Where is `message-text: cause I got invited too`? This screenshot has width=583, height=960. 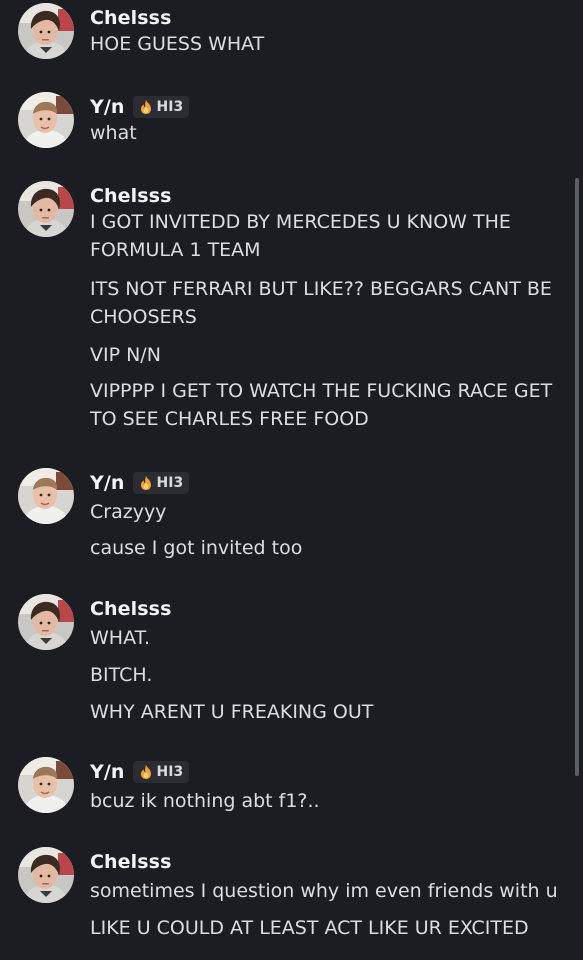
message-text: cause I got invited too is located at coordinates (196, 548).